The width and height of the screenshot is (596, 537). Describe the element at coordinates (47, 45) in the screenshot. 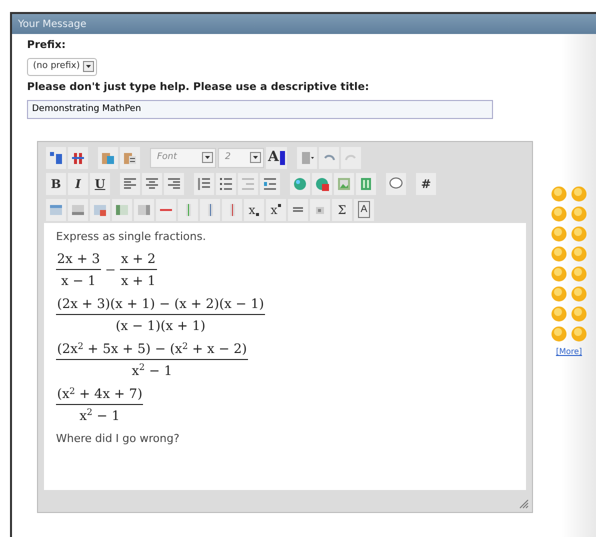

I see `prefix-label: Prefix:` at that location.